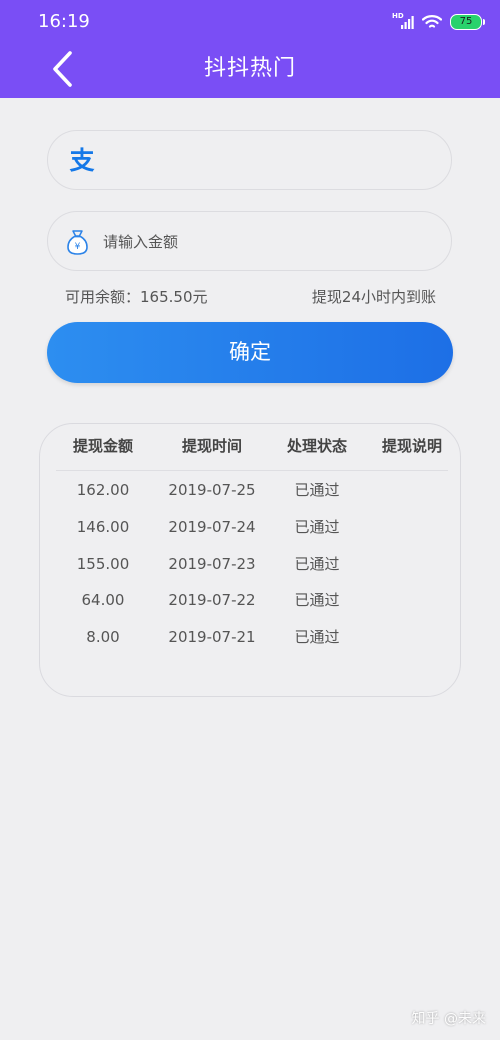 This screenshot has width=500, height=1040. I want to click on withdrawal-amount: 8.00, so click(103, 637).